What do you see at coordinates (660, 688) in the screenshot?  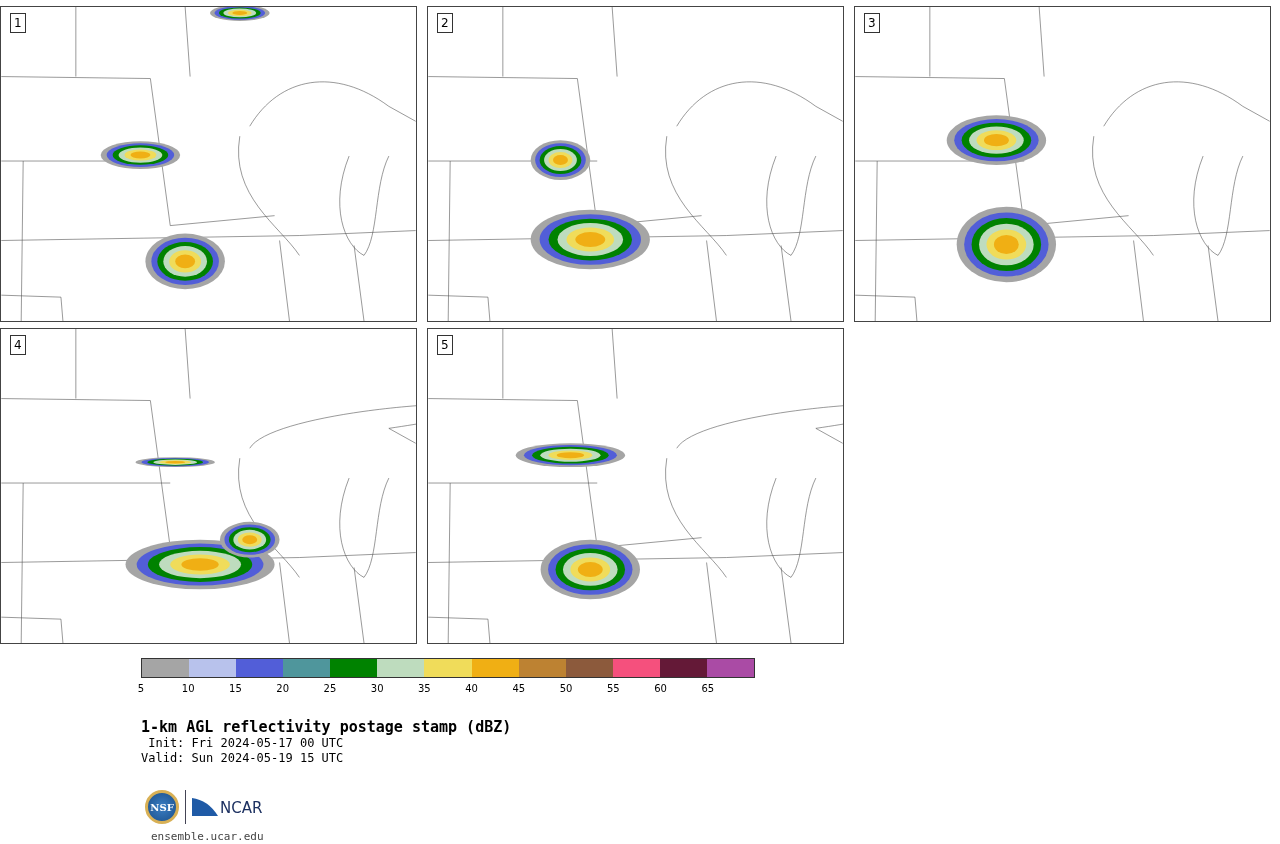 I see `tick-label: 60` at bounding box center [660, 688].